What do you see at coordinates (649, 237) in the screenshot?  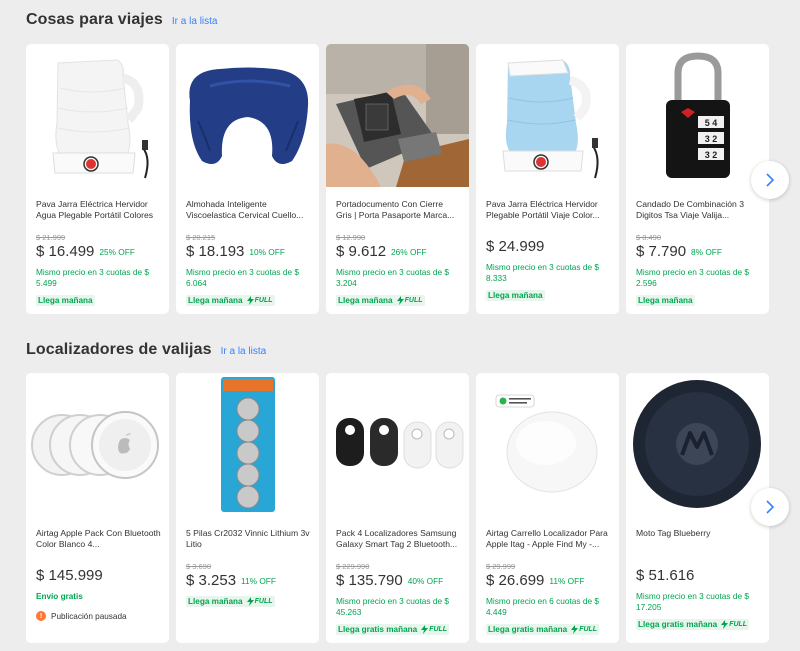 I see `original-price: $ 8.490` at bounding box center [649, 237].